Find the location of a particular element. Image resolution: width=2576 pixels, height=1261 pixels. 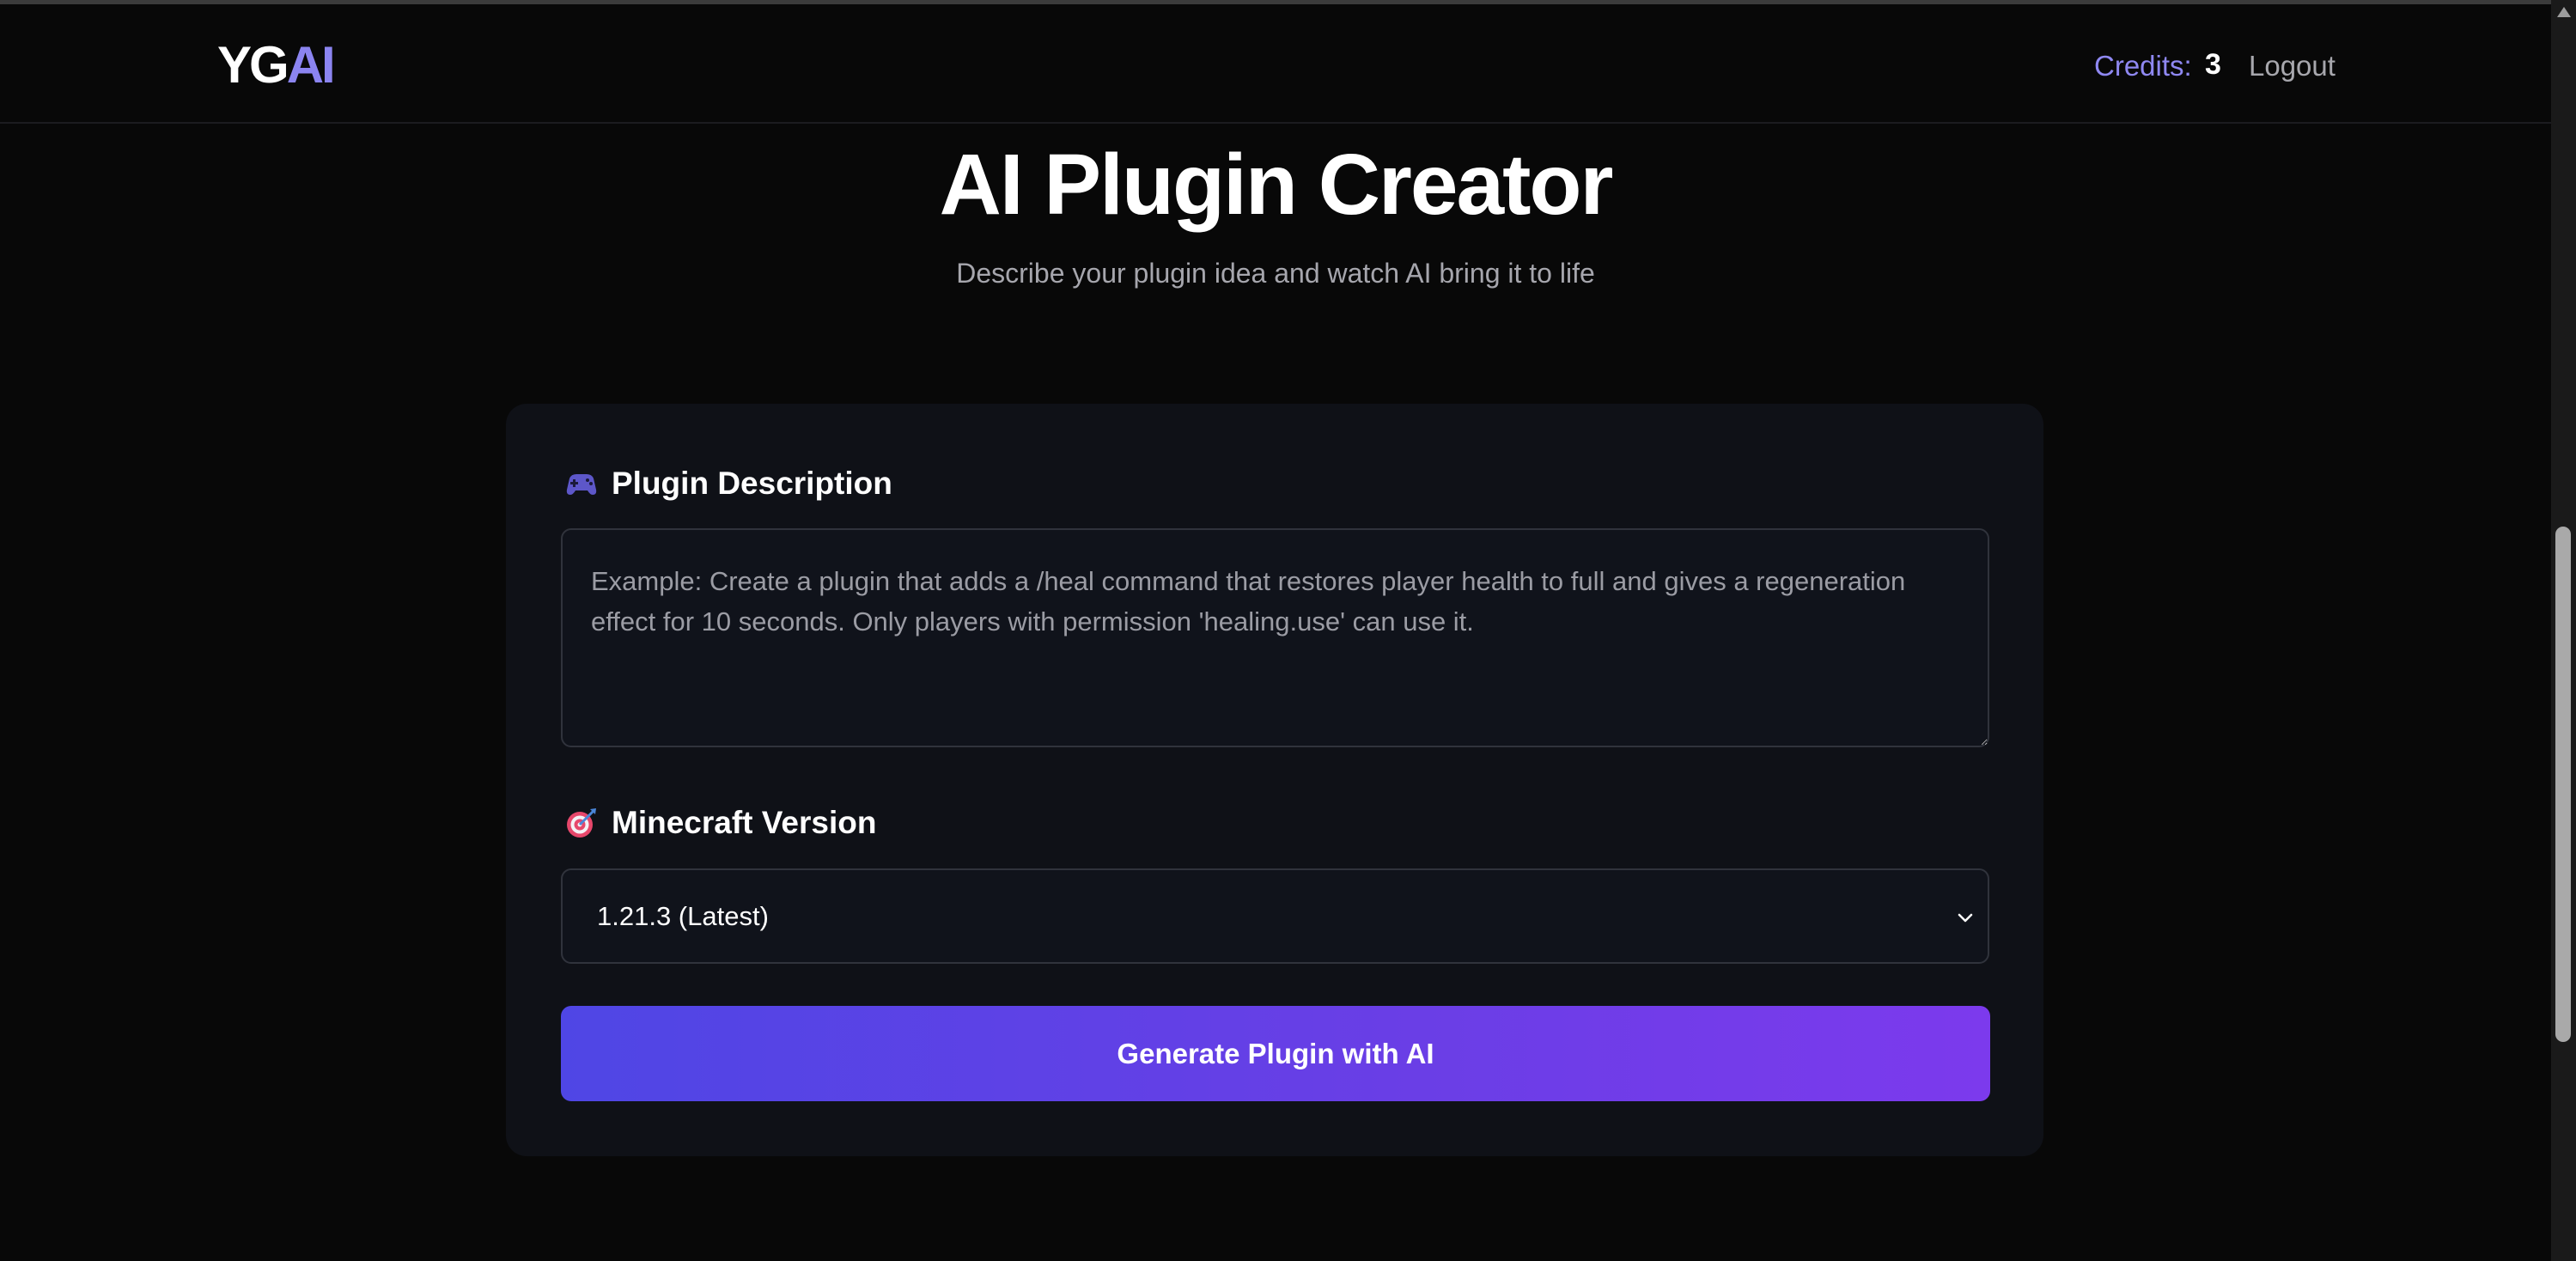

plugin-description-heading: Plugin Description is located at coordinates (728, 484).